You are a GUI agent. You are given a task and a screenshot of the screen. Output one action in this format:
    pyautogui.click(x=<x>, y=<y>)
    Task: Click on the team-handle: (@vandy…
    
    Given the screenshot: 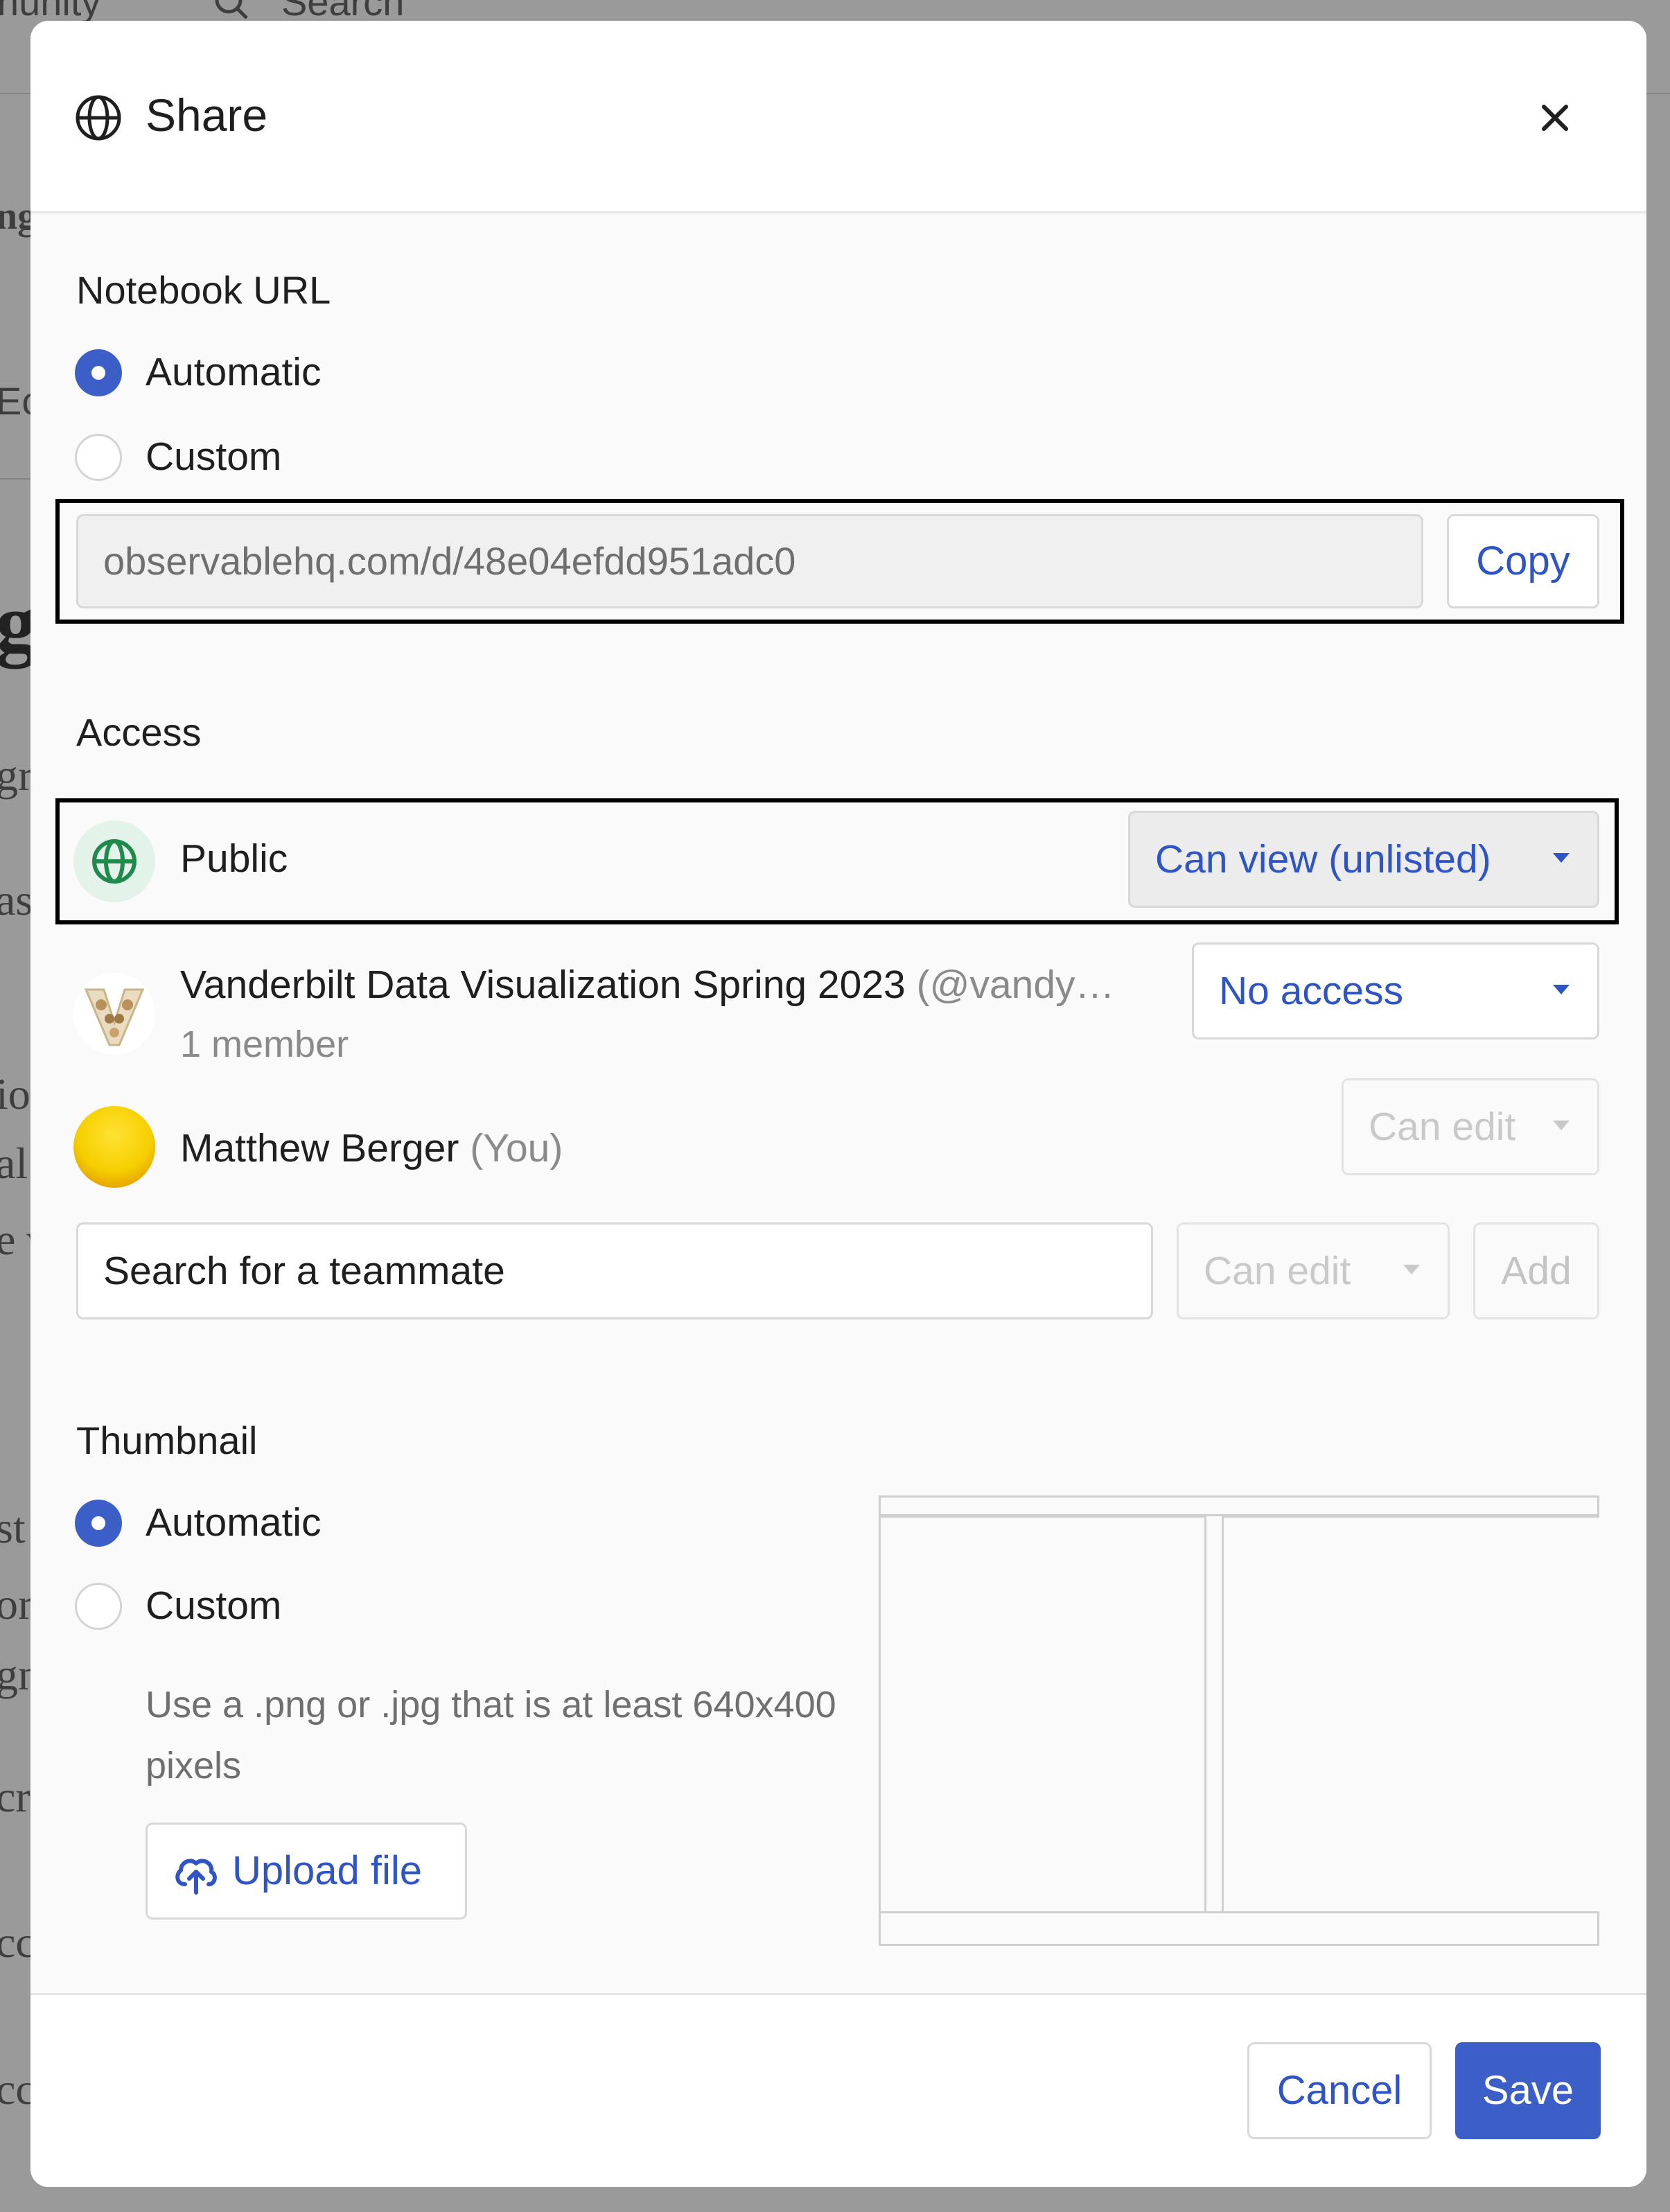 What is the action you would take?
    pyautogui.click(x=1015, y=985)
    